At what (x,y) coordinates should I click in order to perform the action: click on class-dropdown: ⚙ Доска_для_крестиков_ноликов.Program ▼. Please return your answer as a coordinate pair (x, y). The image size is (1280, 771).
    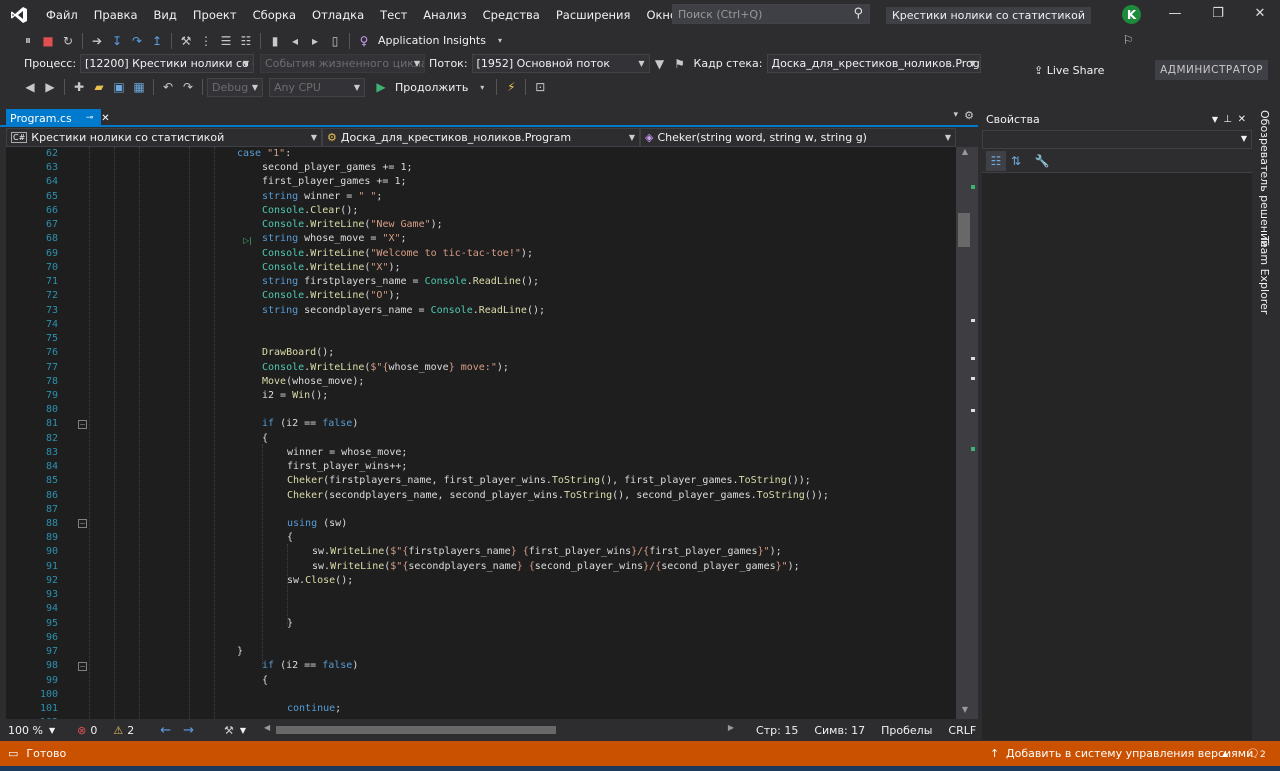
    Looking at the image, I should click on (481, 137).